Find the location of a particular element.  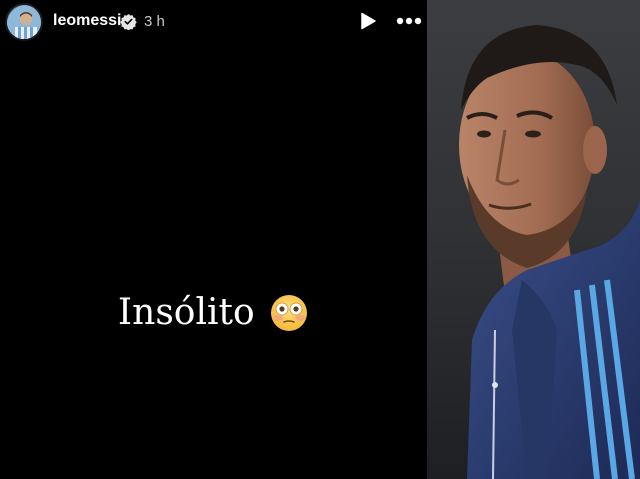

more-options-icon is located at coordinates (409, 21).